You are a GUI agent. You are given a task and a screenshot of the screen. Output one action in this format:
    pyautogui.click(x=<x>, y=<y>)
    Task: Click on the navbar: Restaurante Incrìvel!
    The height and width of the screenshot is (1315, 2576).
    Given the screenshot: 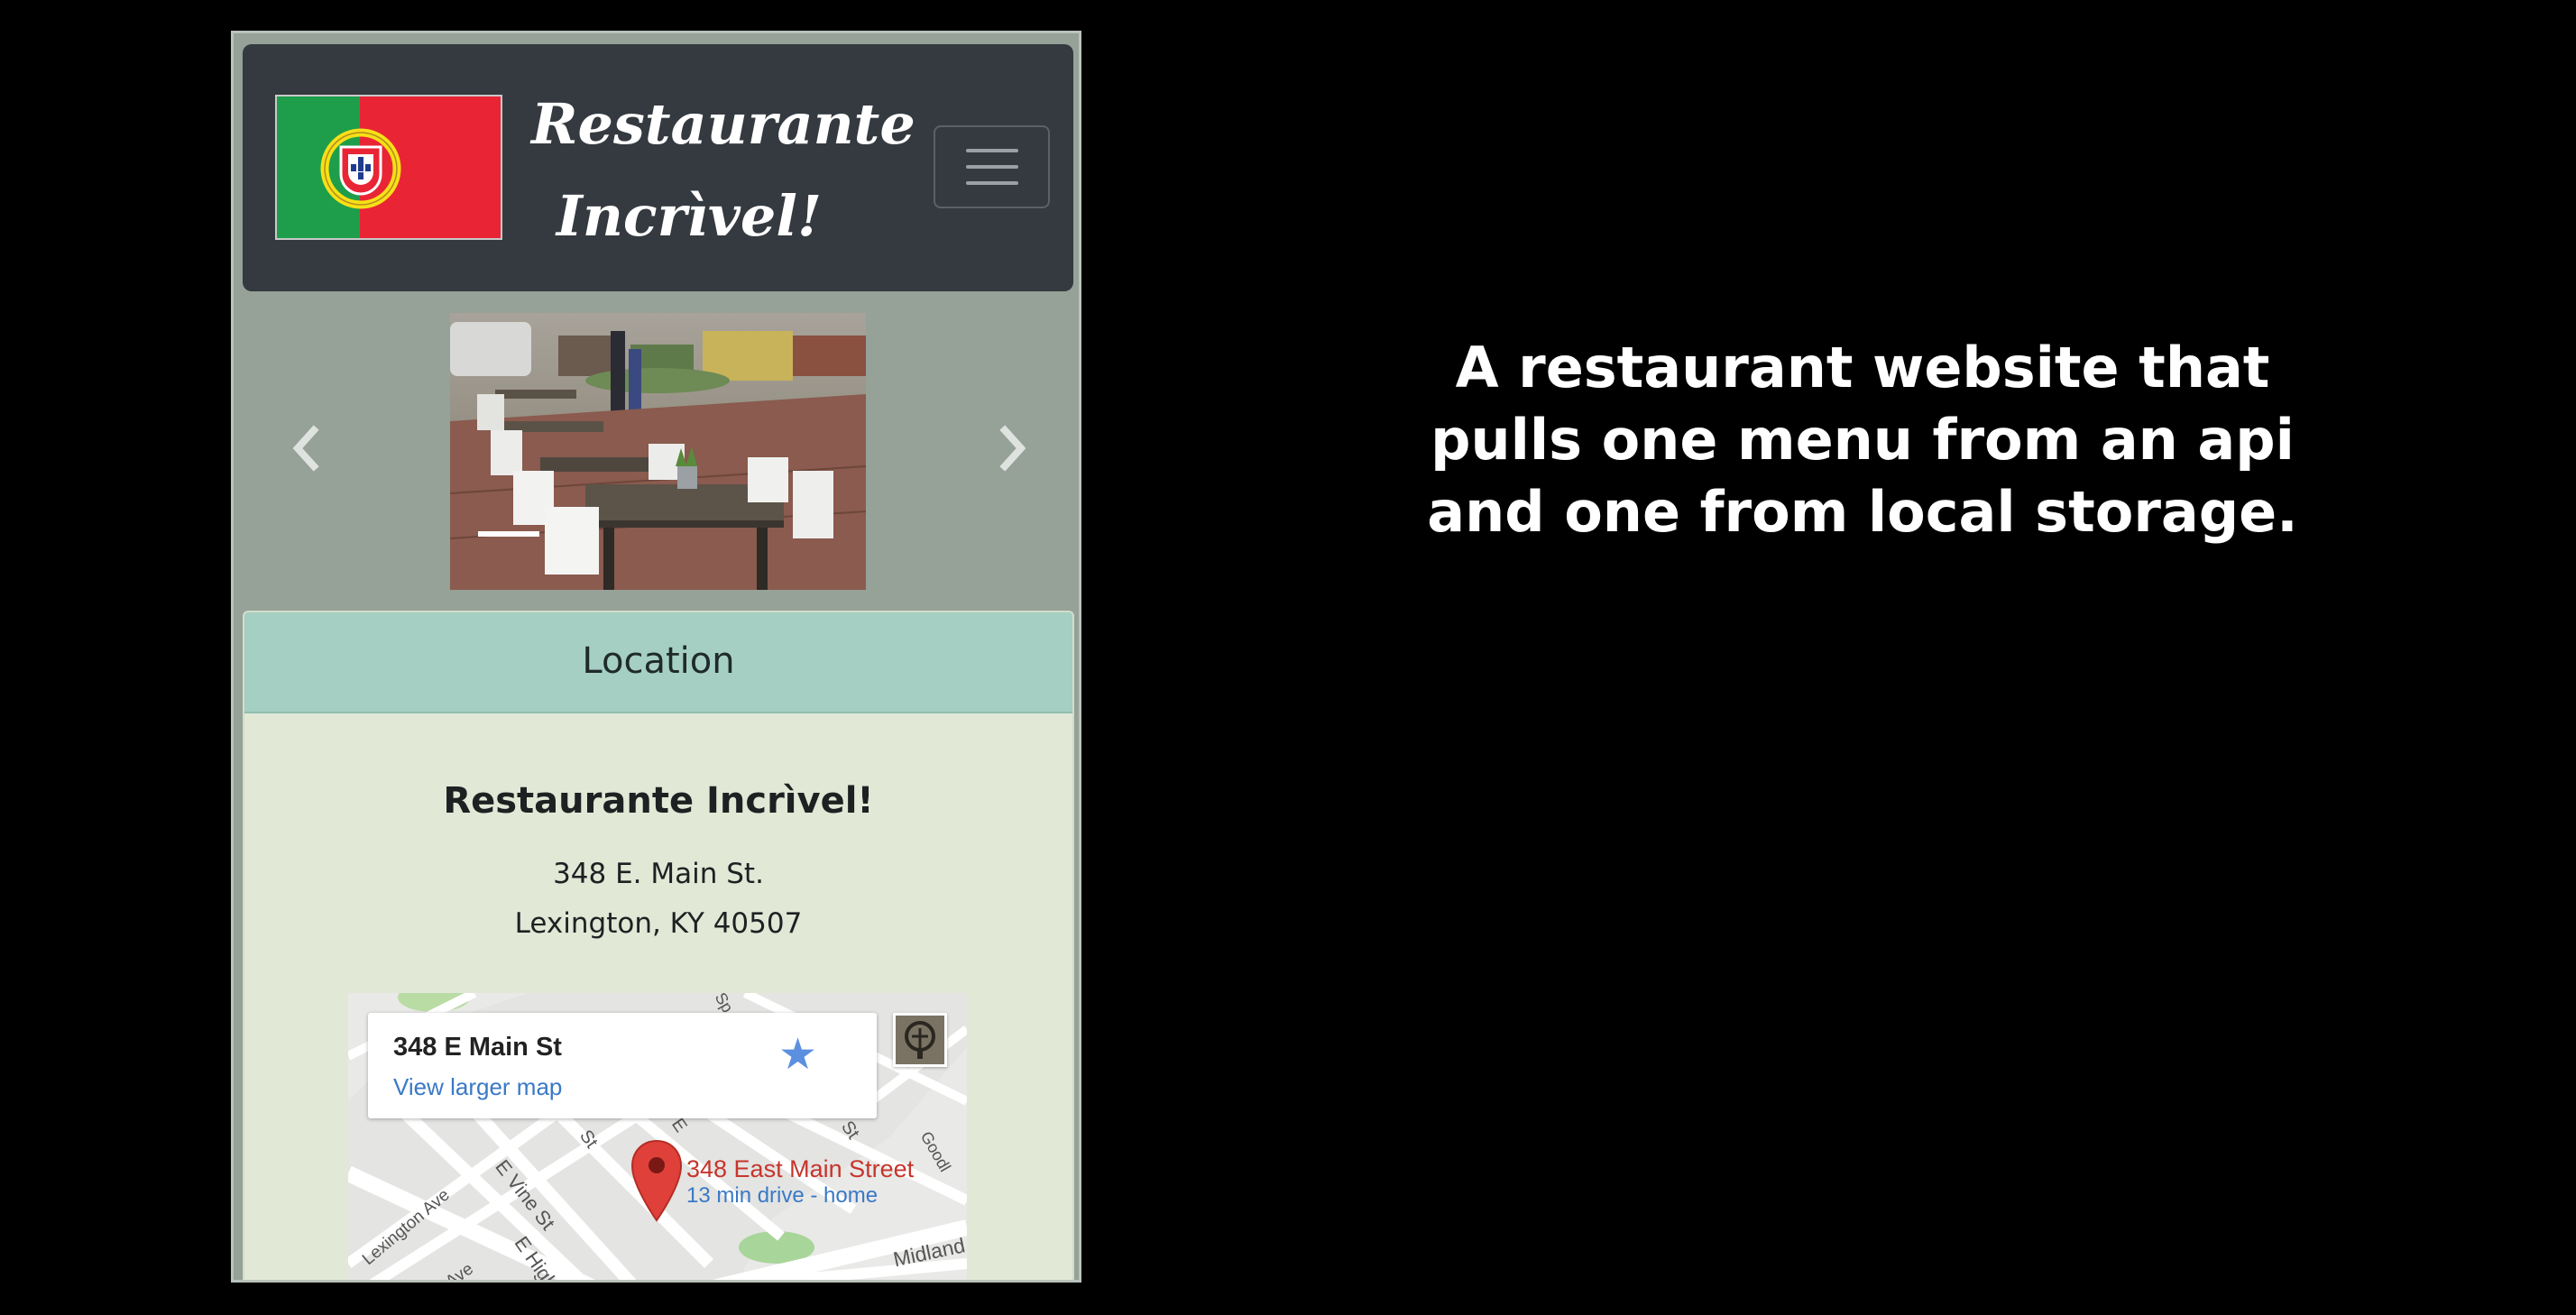 What is the action you would take?
    pyautogui.click(x=658, y=167)
    